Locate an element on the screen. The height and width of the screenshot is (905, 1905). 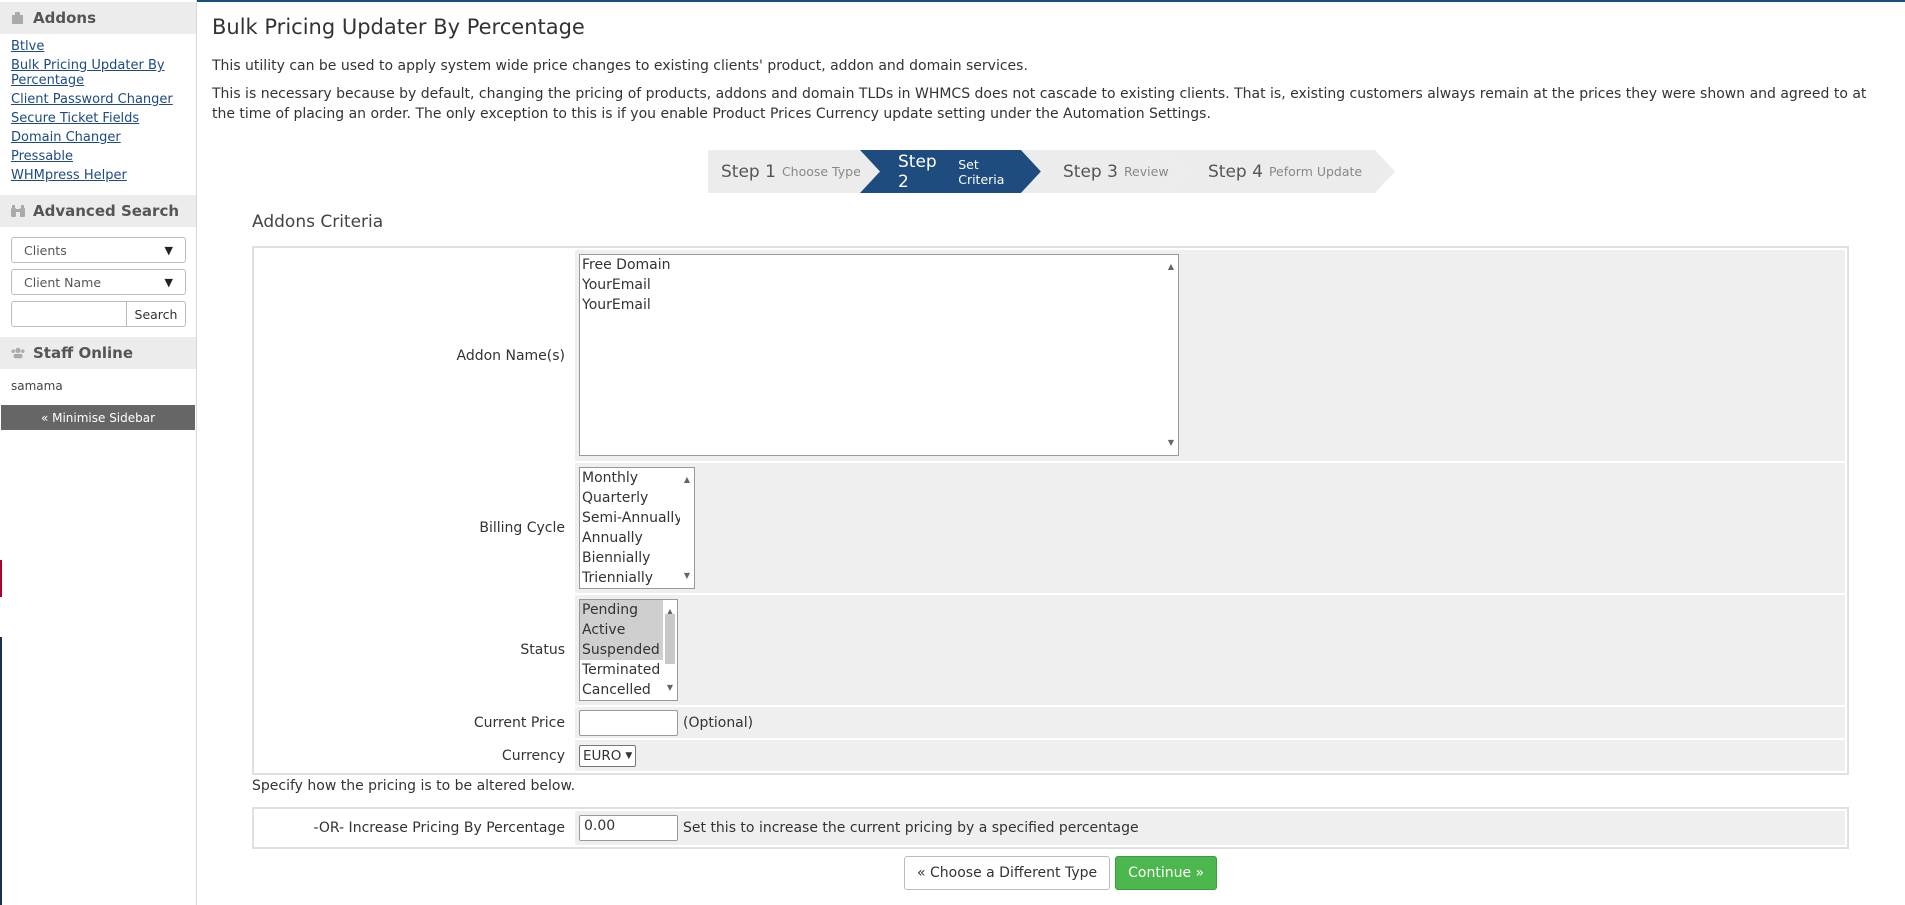
step-4-label: Peform Update is located at coordinates (1315, 171).